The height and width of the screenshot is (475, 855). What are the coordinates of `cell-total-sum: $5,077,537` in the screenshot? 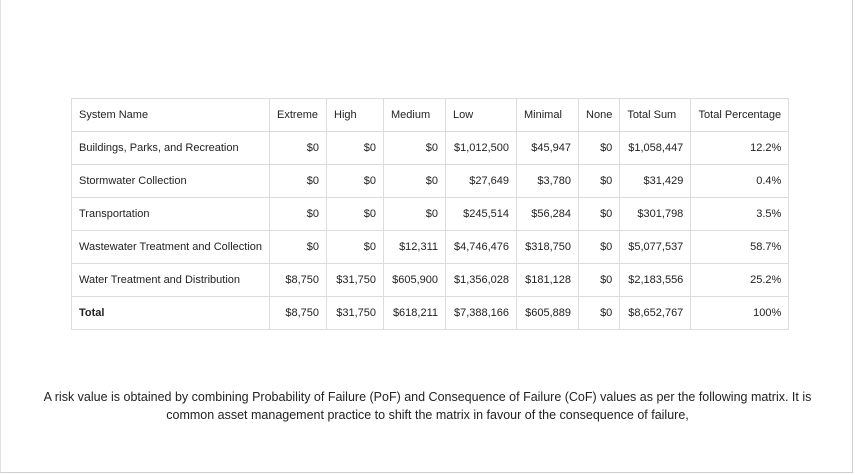 It's located at (655, 247).